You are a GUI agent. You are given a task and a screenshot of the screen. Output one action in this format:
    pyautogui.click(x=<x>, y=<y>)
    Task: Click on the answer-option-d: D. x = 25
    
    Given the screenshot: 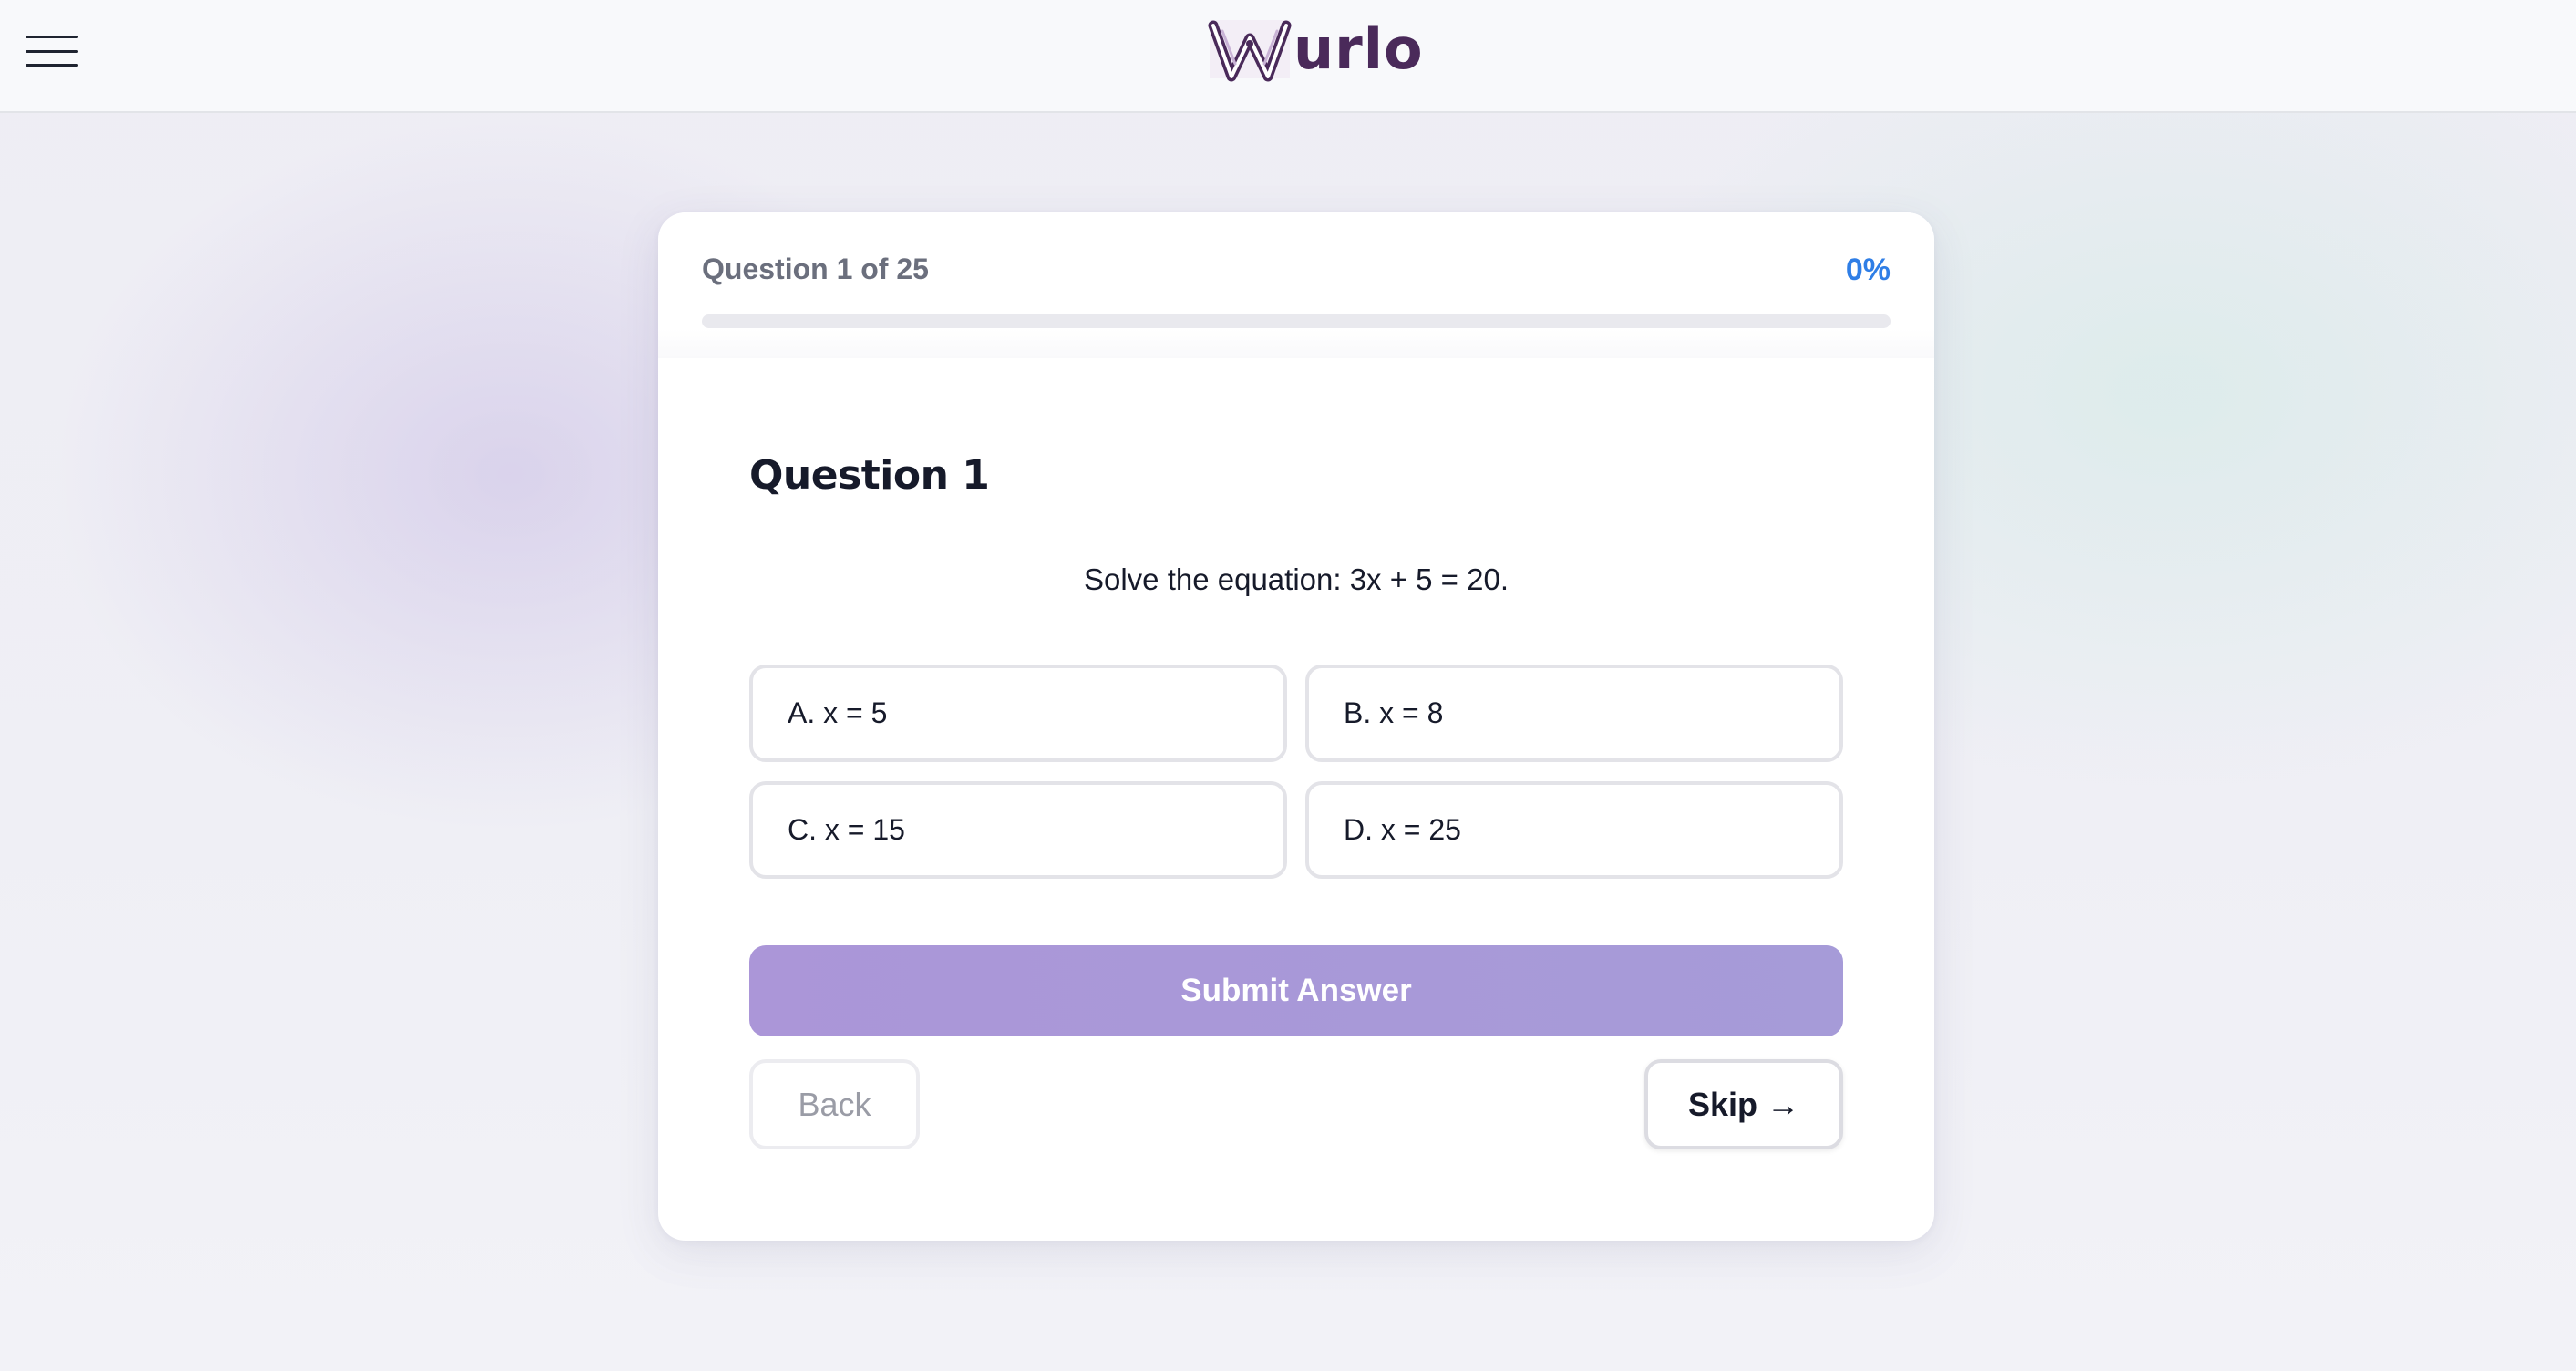 What is the action you would take?
    pyautogui.click(x=1574, y=830)
    